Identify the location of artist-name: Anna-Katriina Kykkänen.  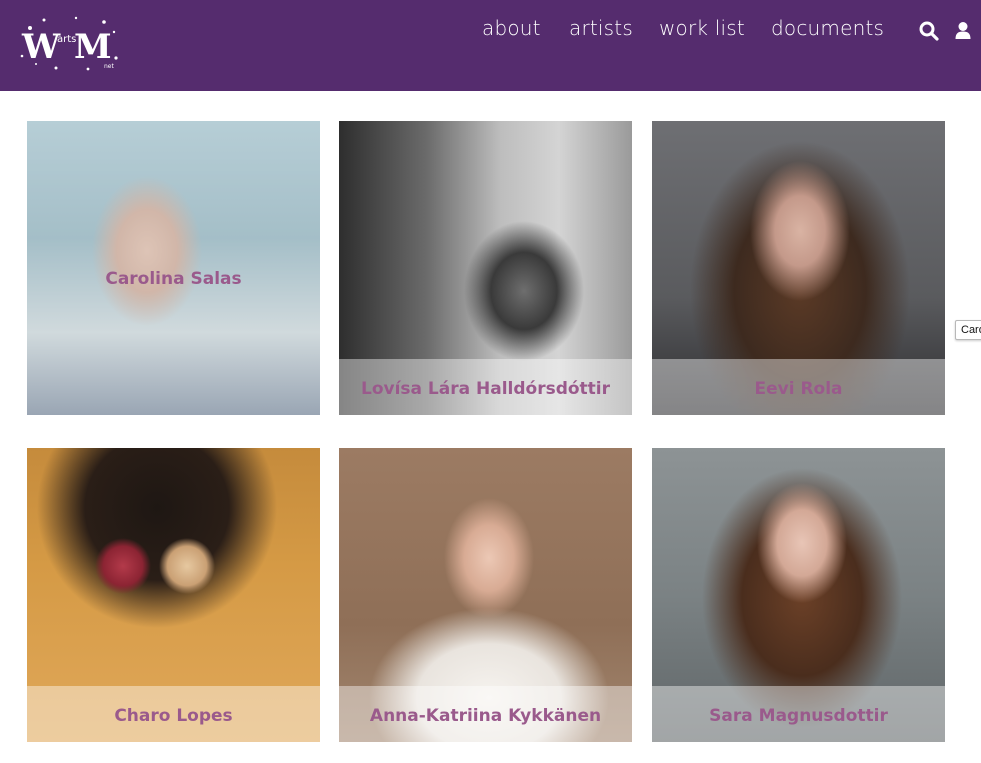
(485, 716).